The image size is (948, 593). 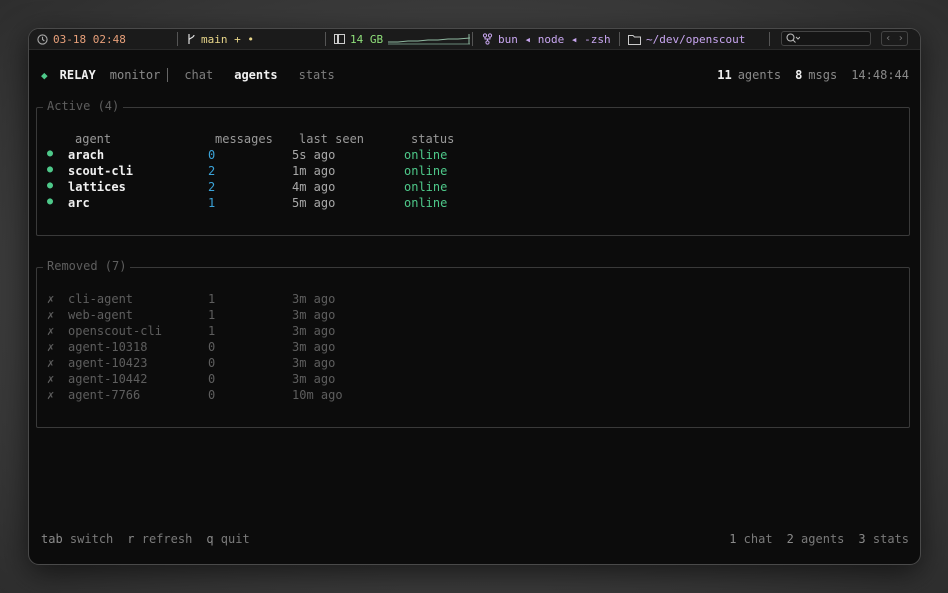 I want to click on agent-messages: 2, so click(x=212, y=171).